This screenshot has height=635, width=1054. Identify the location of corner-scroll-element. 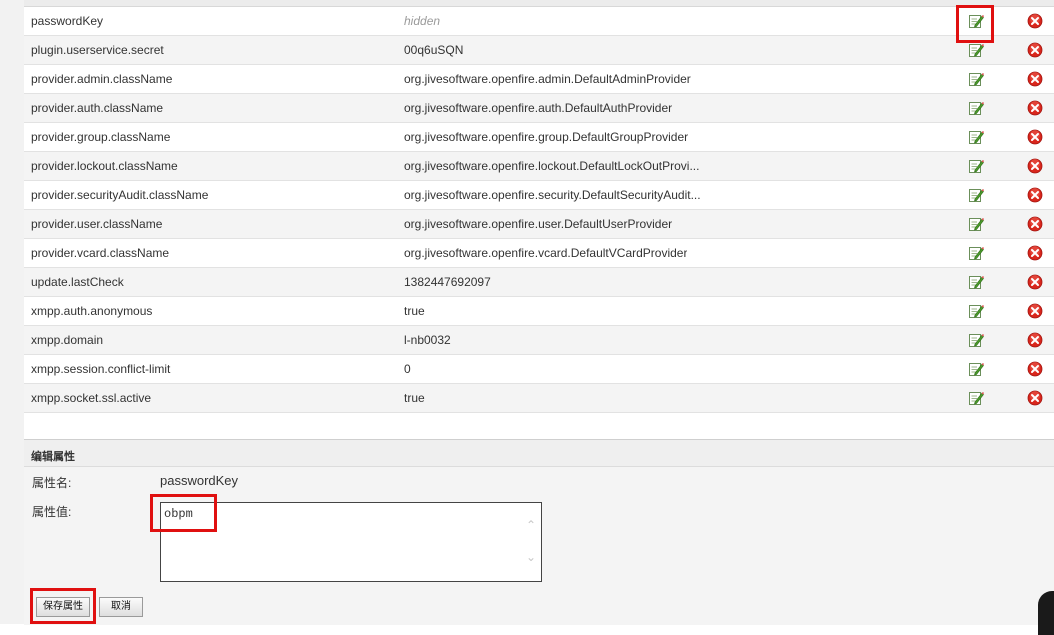
(1046, 613).